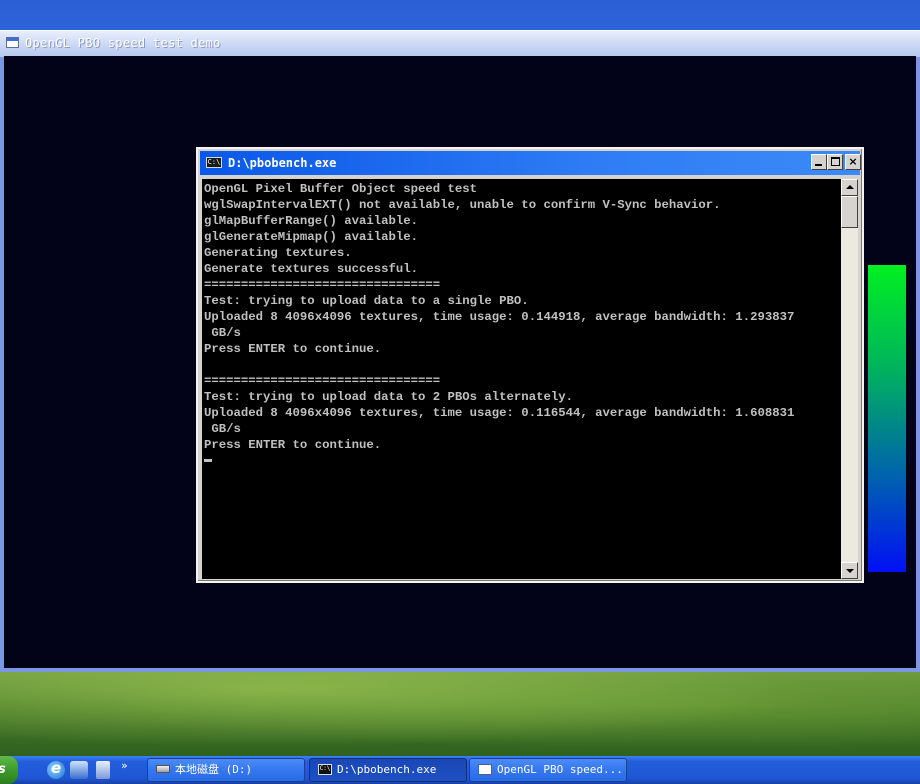  I want to click on text-cursor, so click(208, 460).